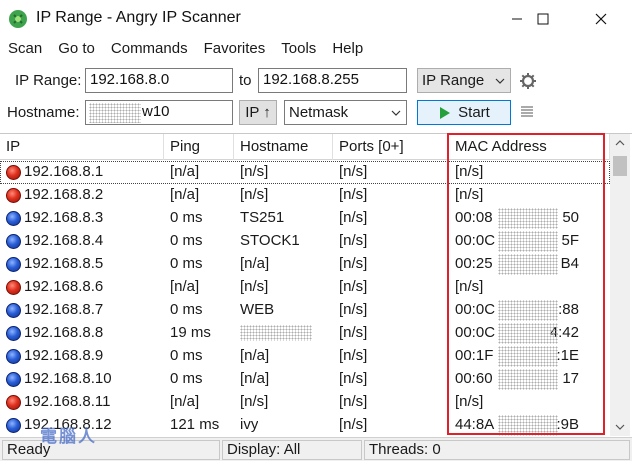 This screenshot has width=632, height=461. Describe the element at coordinates (620, 427) in the screenshot. I see `scroll-down-icon` at that location.